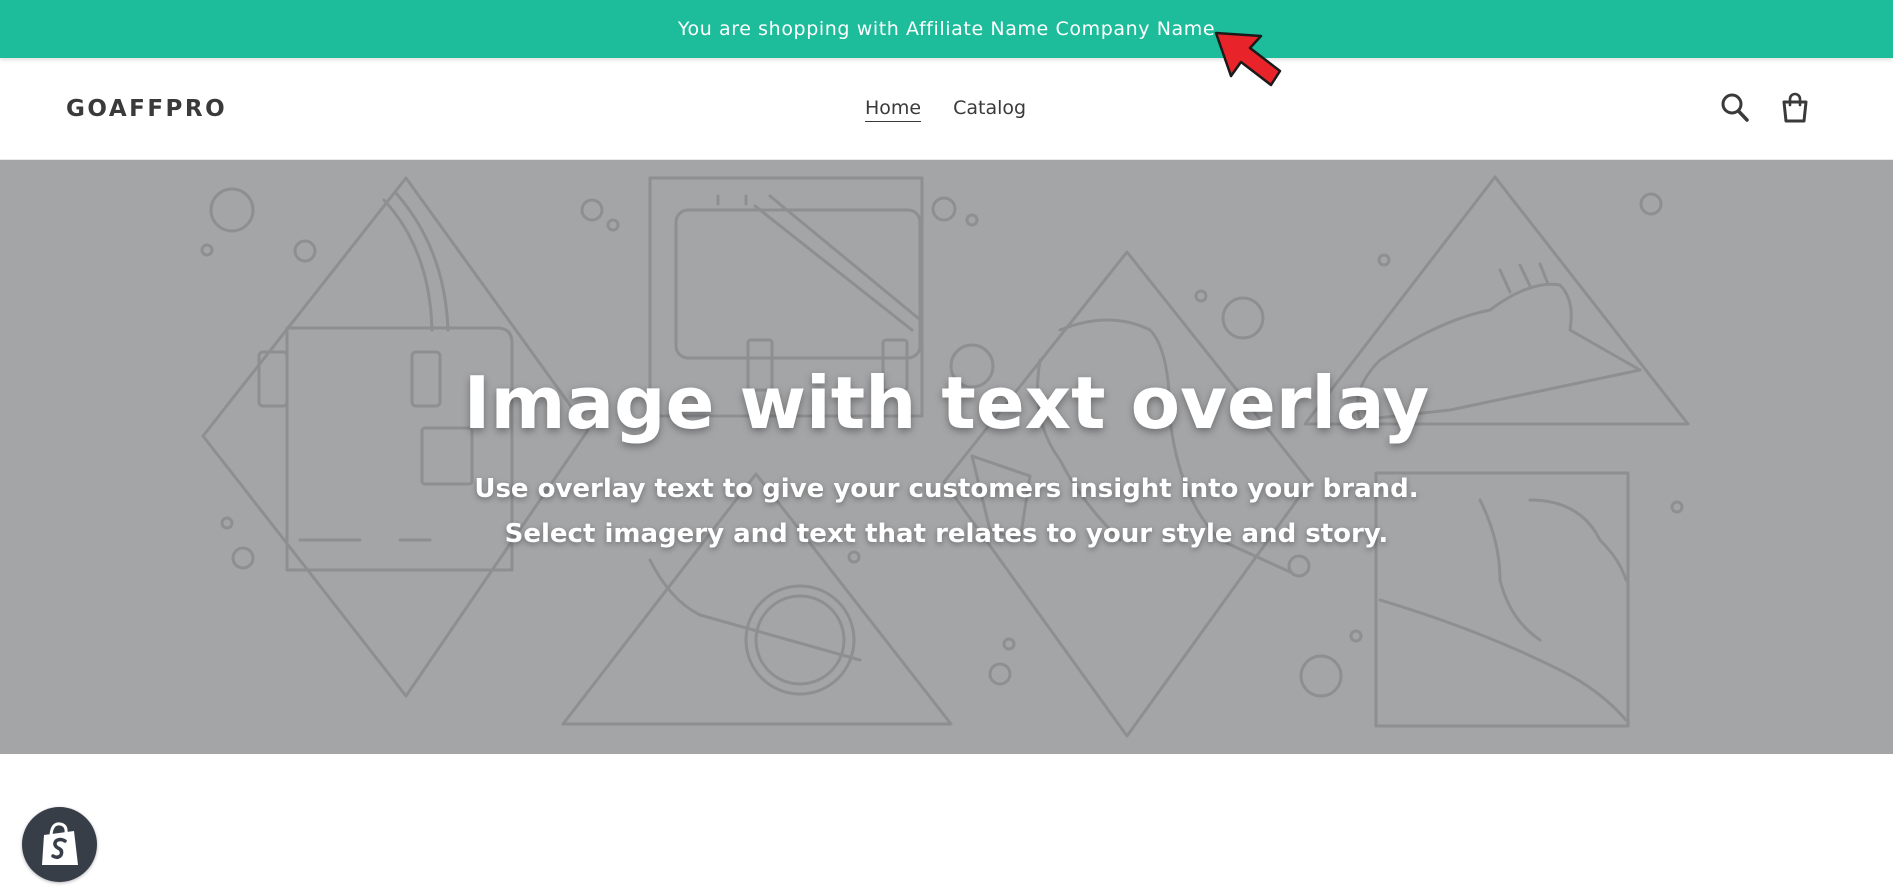 The width and height of the screenshot is (1893, 892). I want to click on cart-icon, so click(1795, 107).